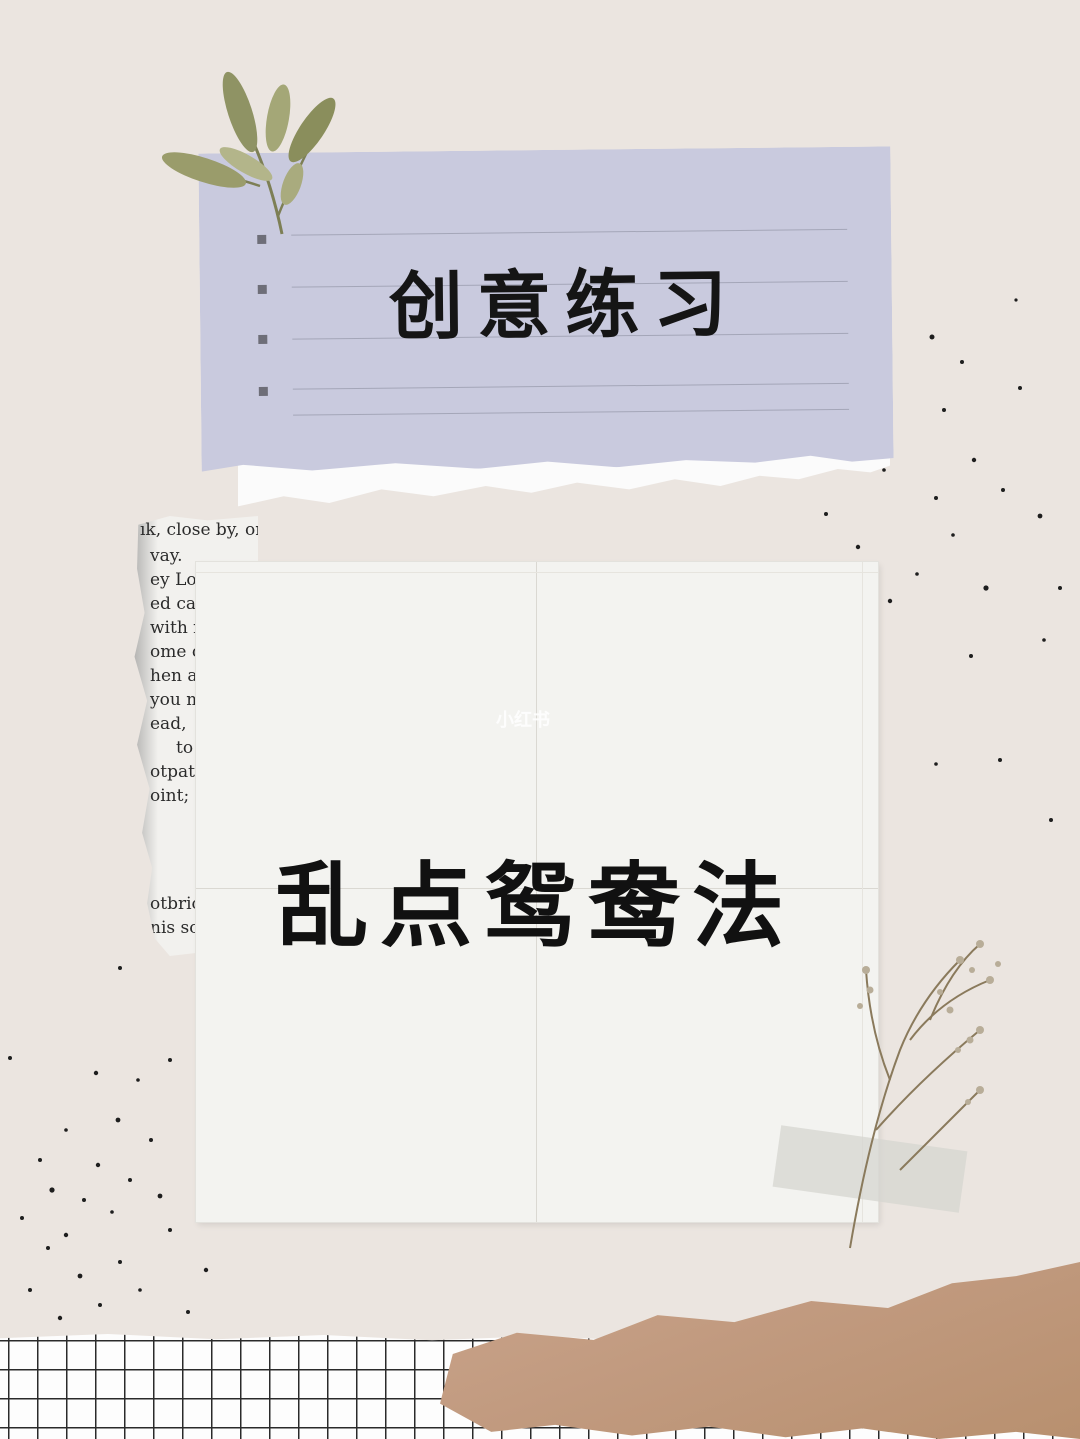  Describe the element at coordinates (202, 530) in the screenshot. I see `newspaper-line: ık, close by, or` at that location.